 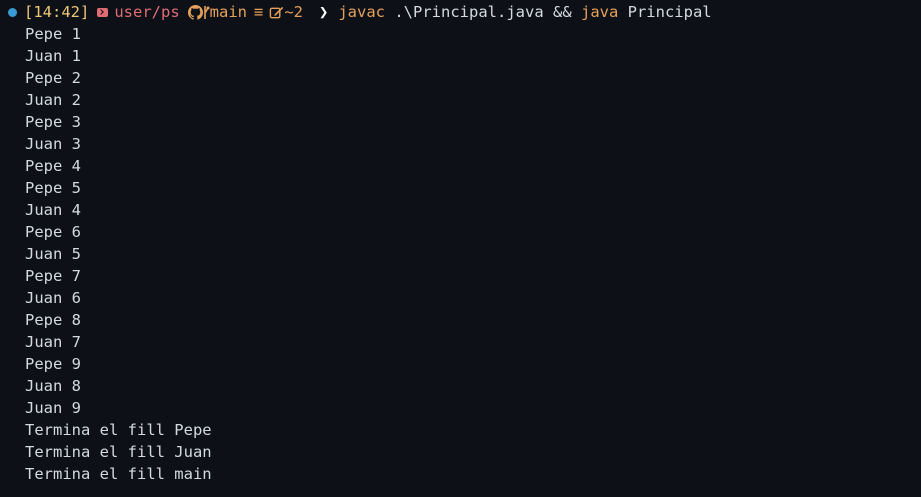 What do you see at coordinates (53, 122) in the screenshot?
I see `output-line: Pepe 3` at bounding box center [53, 122].